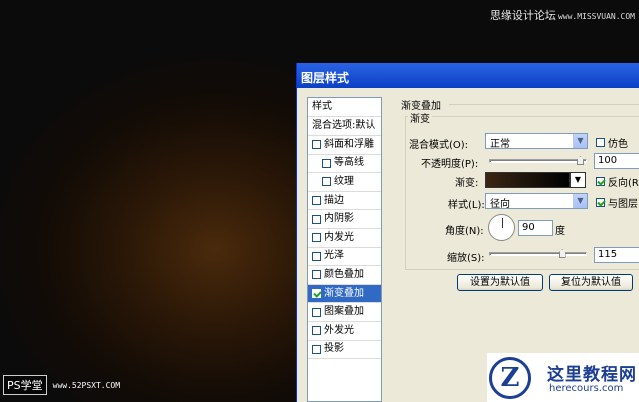  What do you see at coordinates (616, 255) in the screenshot?
I see `scale-input: 115` at bounding box center [616, 255].